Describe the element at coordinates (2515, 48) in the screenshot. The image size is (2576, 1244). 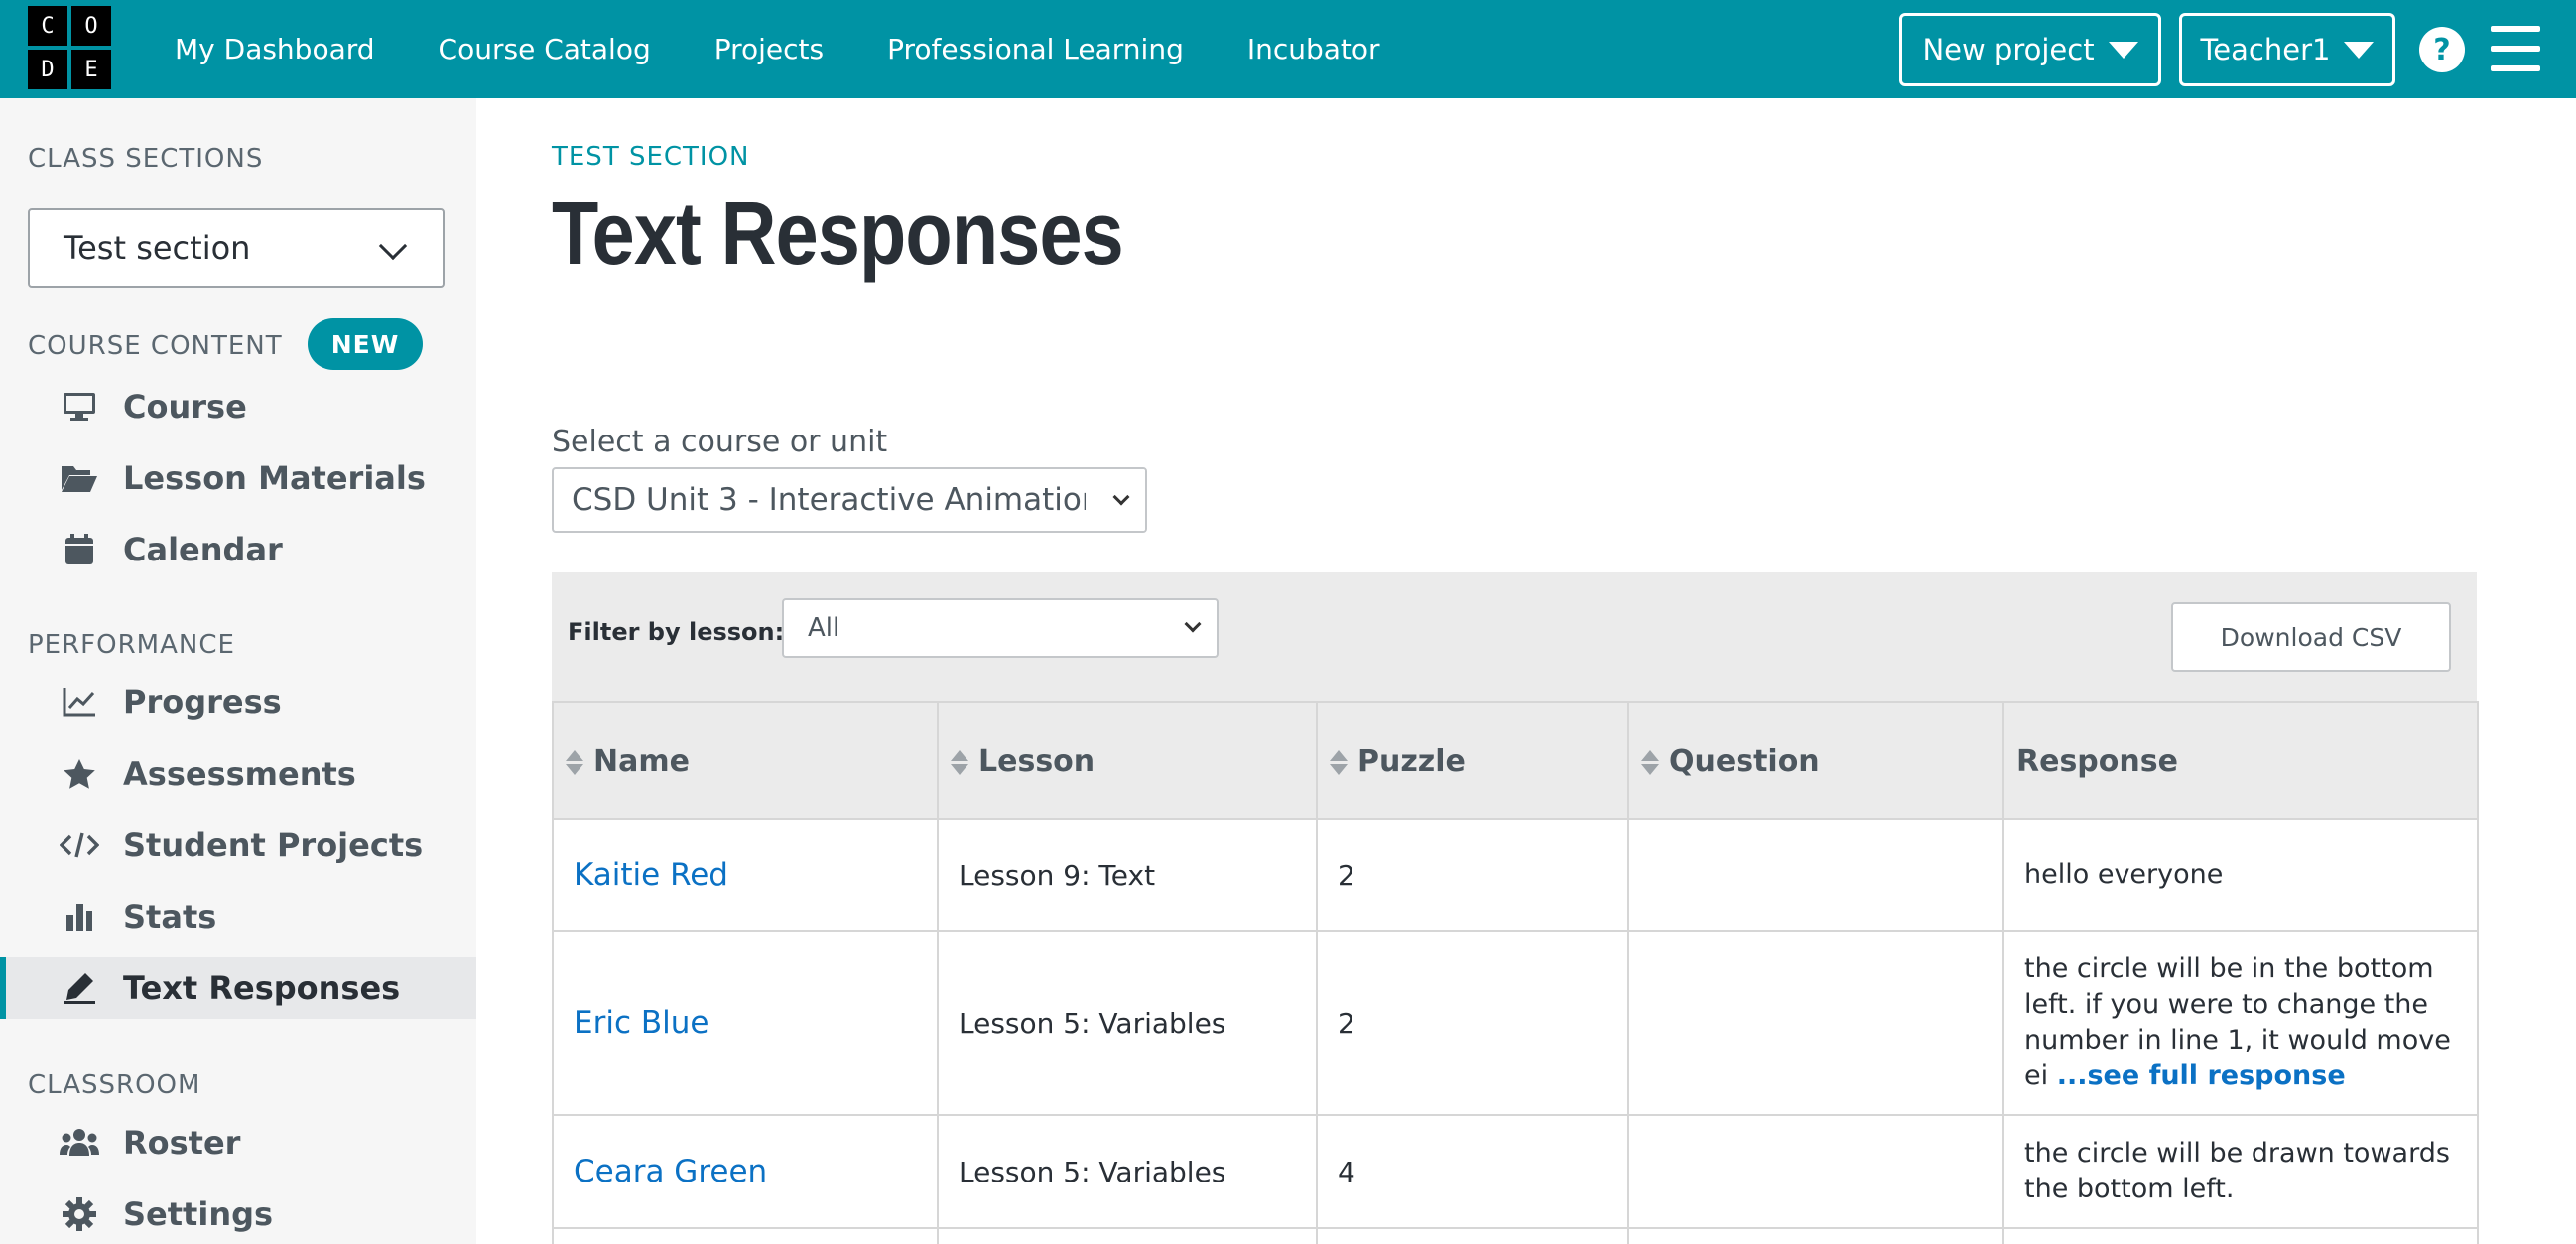
I see `hamburger-menu-icon` at that location.